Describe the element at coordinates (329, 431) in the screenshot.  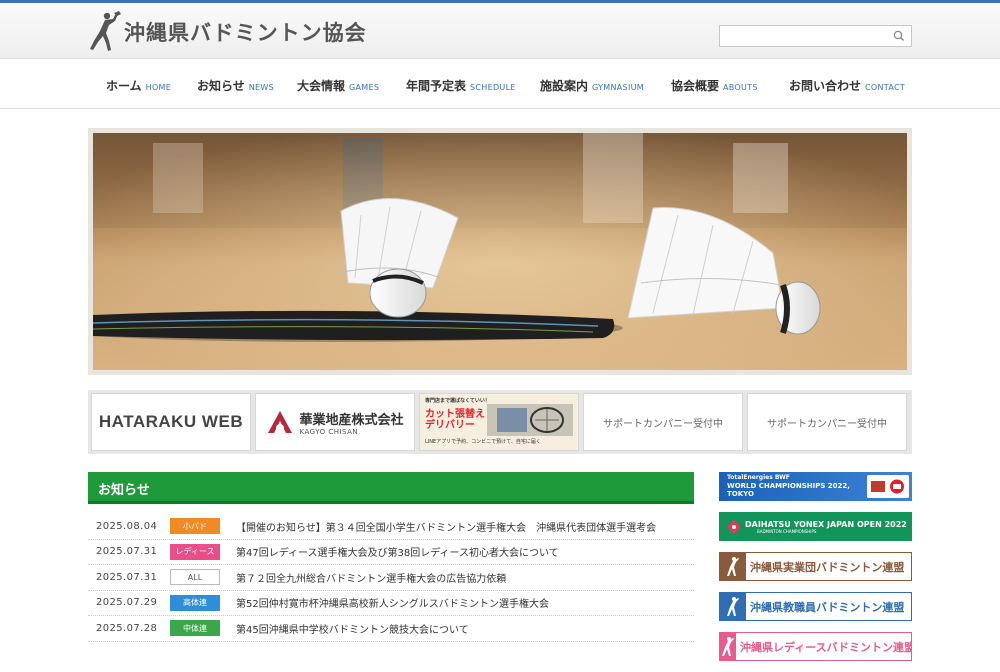
I see `kagyo-en: KAGYO CHISAN` at that location.